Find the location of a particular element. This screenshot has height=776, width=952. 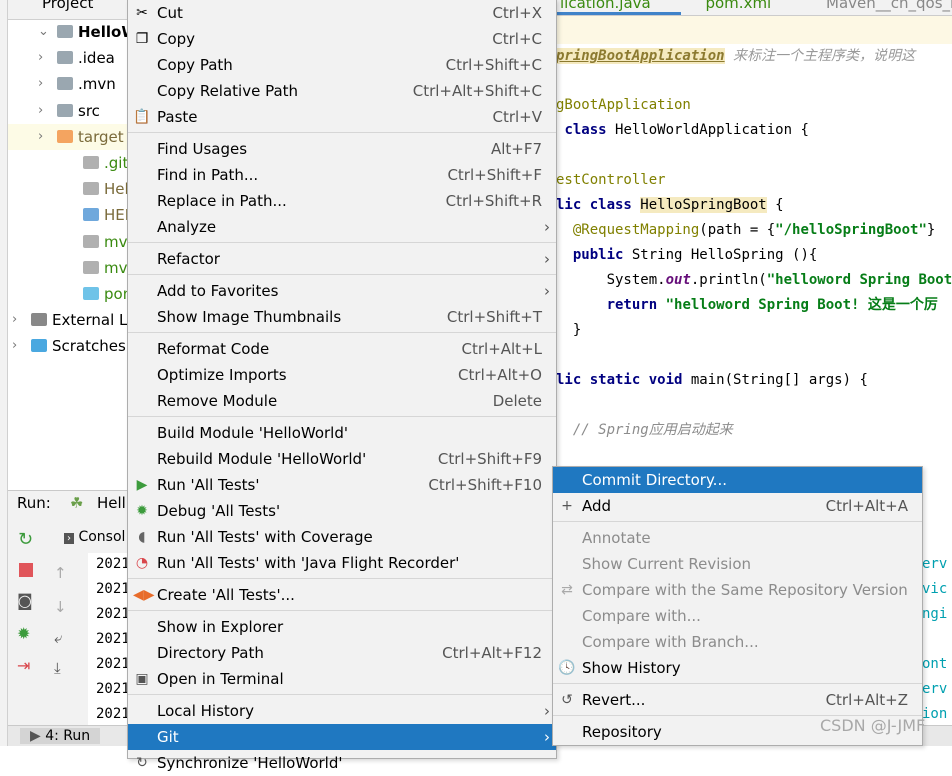

console-tab: › Consol is located at coordinates (94, 537).